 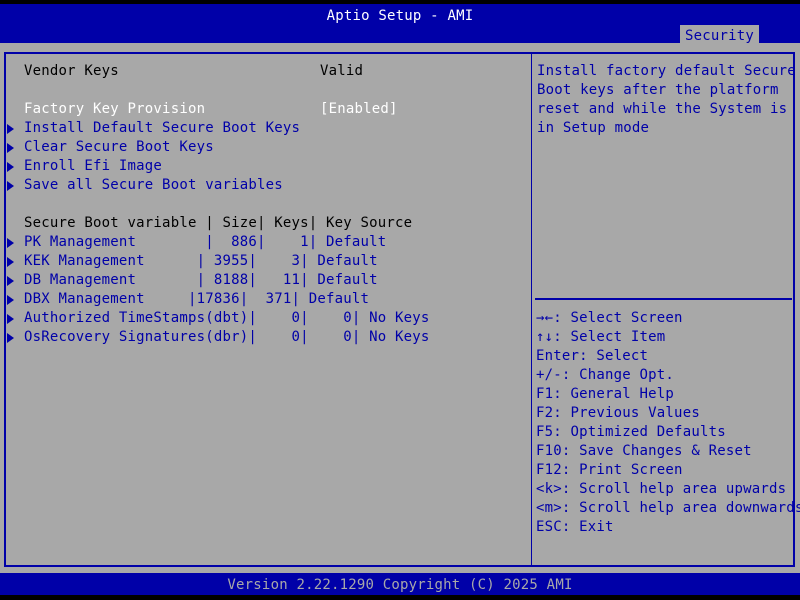 I want to click on key-legend-line: +/-: Change Opt., so click(x=605, y=375).